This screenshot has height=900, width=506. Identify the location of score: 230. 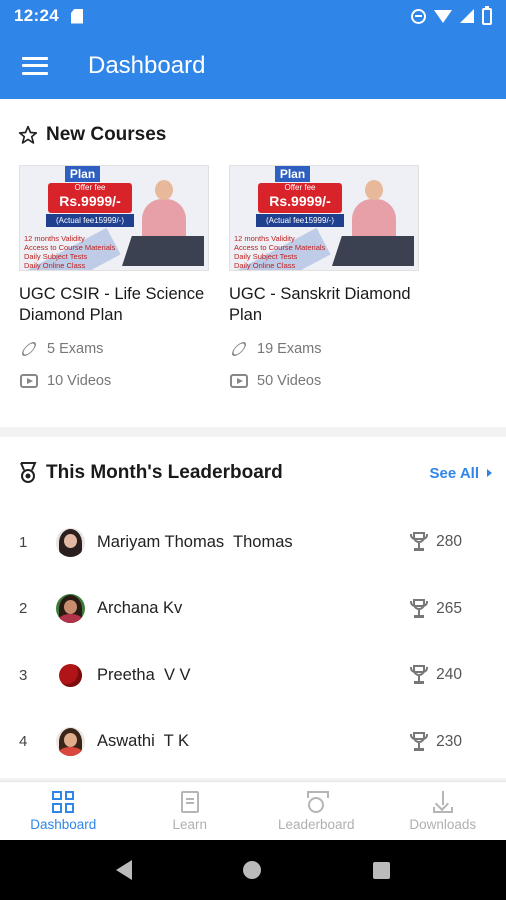
(436, 741).